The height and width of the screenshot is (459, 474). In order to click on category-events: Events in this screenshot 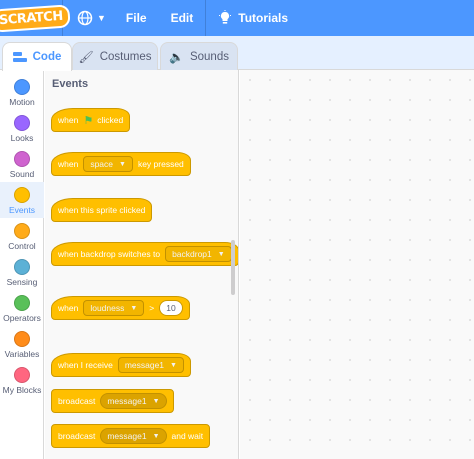, I will do `click(22, 200)`.